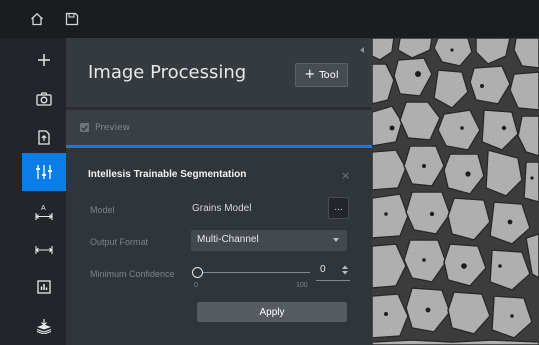 Image resolution: width=539 pixels, height=345 pixels. What do you see at coordinates (329, 75) in the screenshot?
I see `add-tool-label: Tool` at bounding box center [329, 75].